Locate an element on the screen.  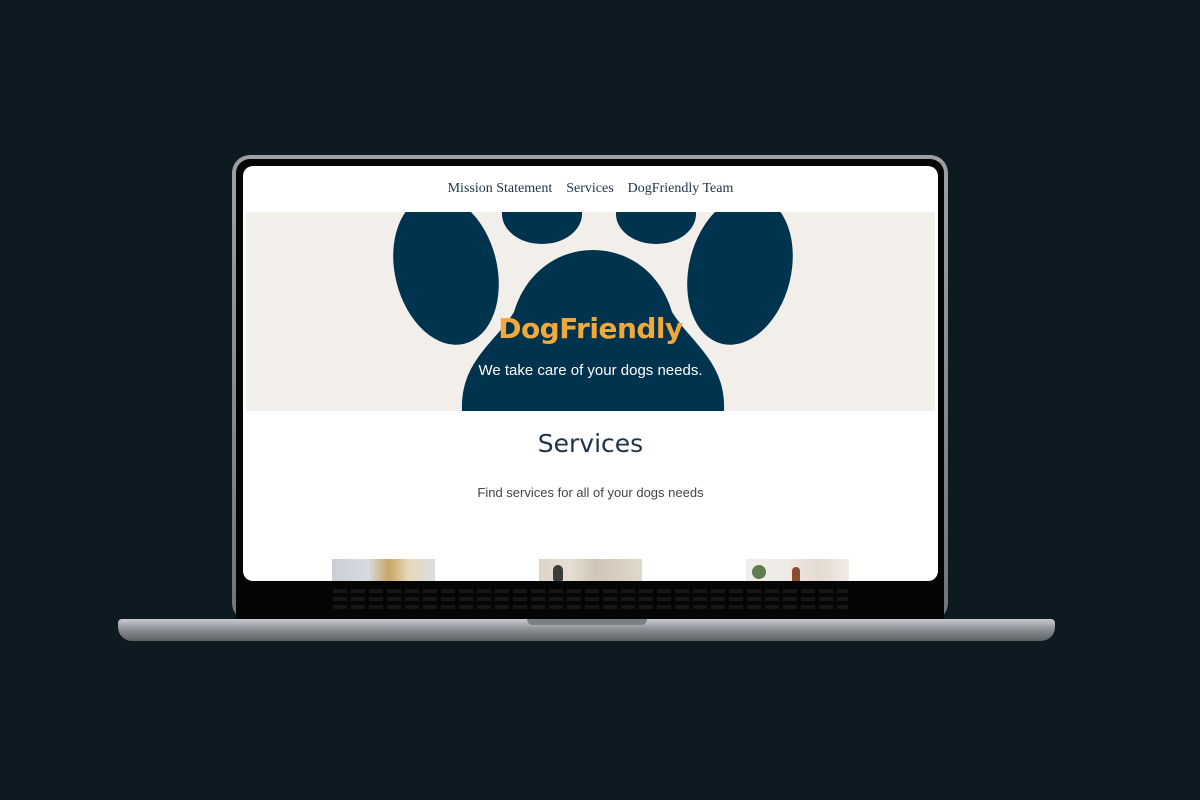
plant-photo-detail is located at coordinates (759, 572).